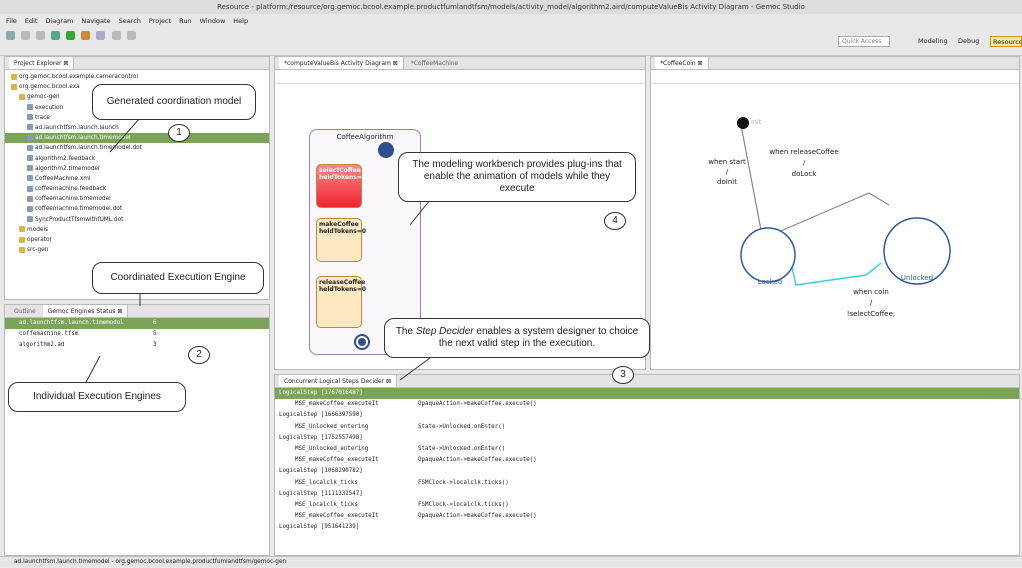 Image resolution: width=1022 pixels, height=568 pixels. Describe the element at coordinates (199, 355) in the screenshot. I see `marker-2: 2` at that location.